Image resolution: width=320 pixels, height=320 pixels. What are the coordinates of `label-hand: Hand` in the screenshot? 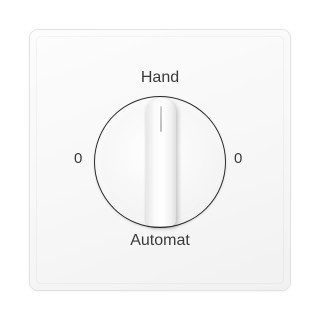 It's located at (160, 77).